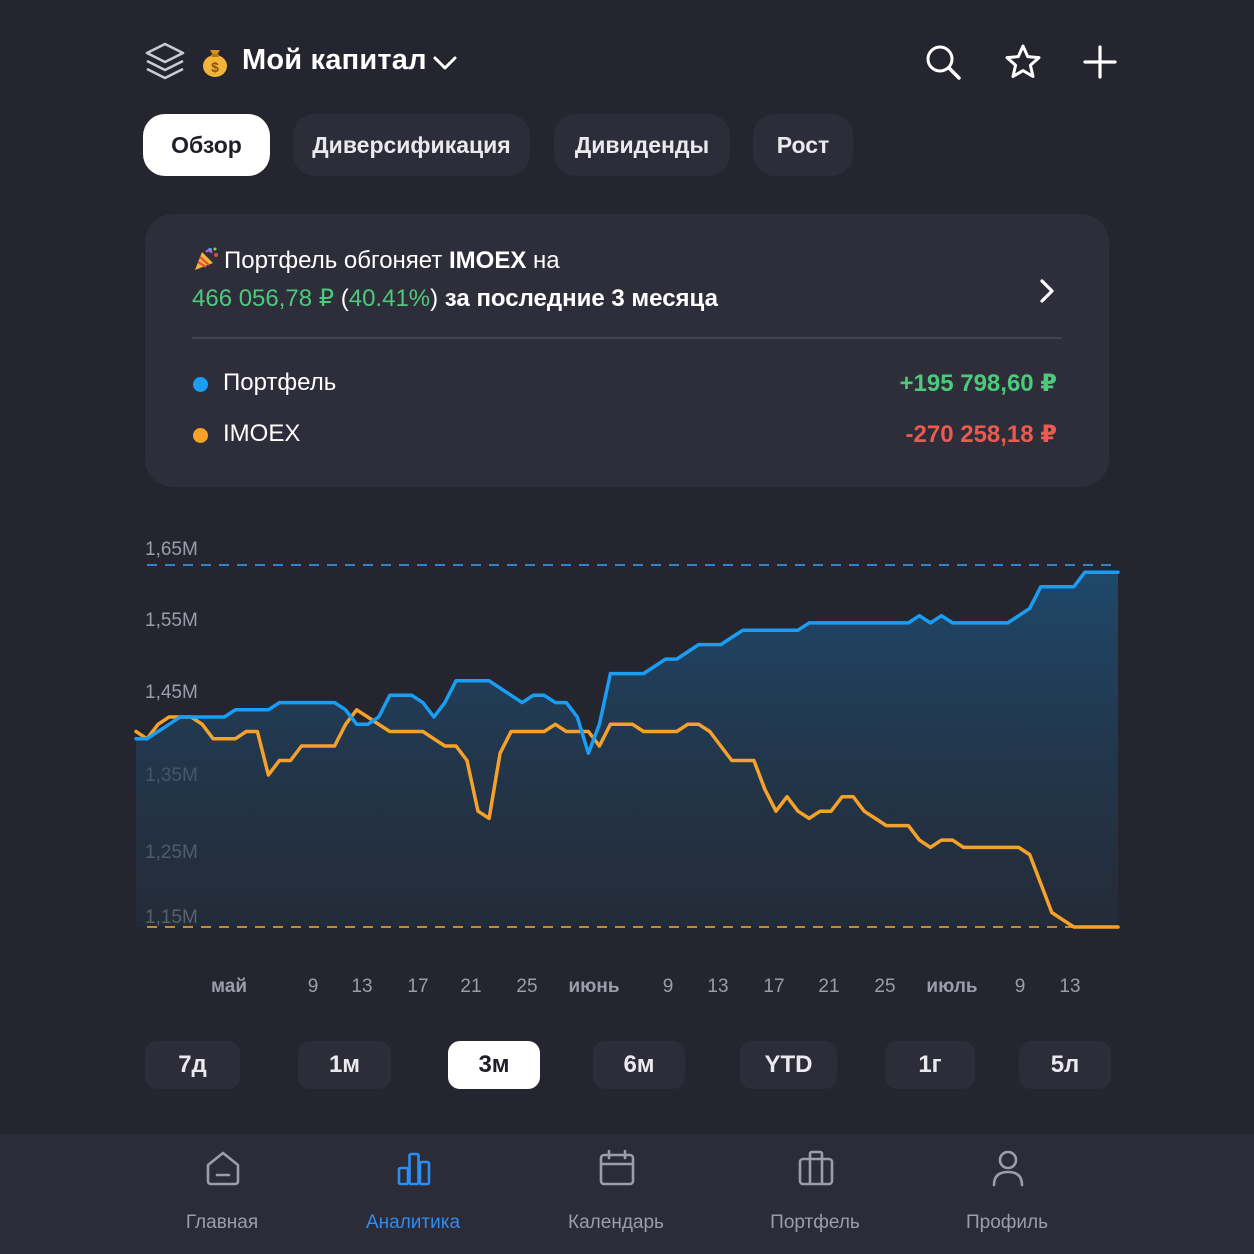 Image resolution: width=1254 pixels, height=1254 pixels. I want to click on page-title: Мой капитал, so click(334, 60).